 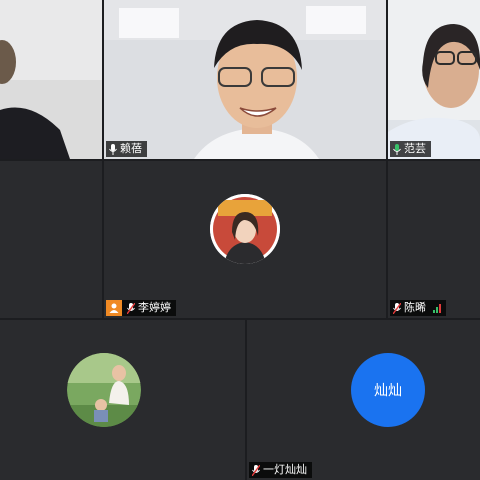 I want to click on participant-4-avatar, so click(x=245, y=229).